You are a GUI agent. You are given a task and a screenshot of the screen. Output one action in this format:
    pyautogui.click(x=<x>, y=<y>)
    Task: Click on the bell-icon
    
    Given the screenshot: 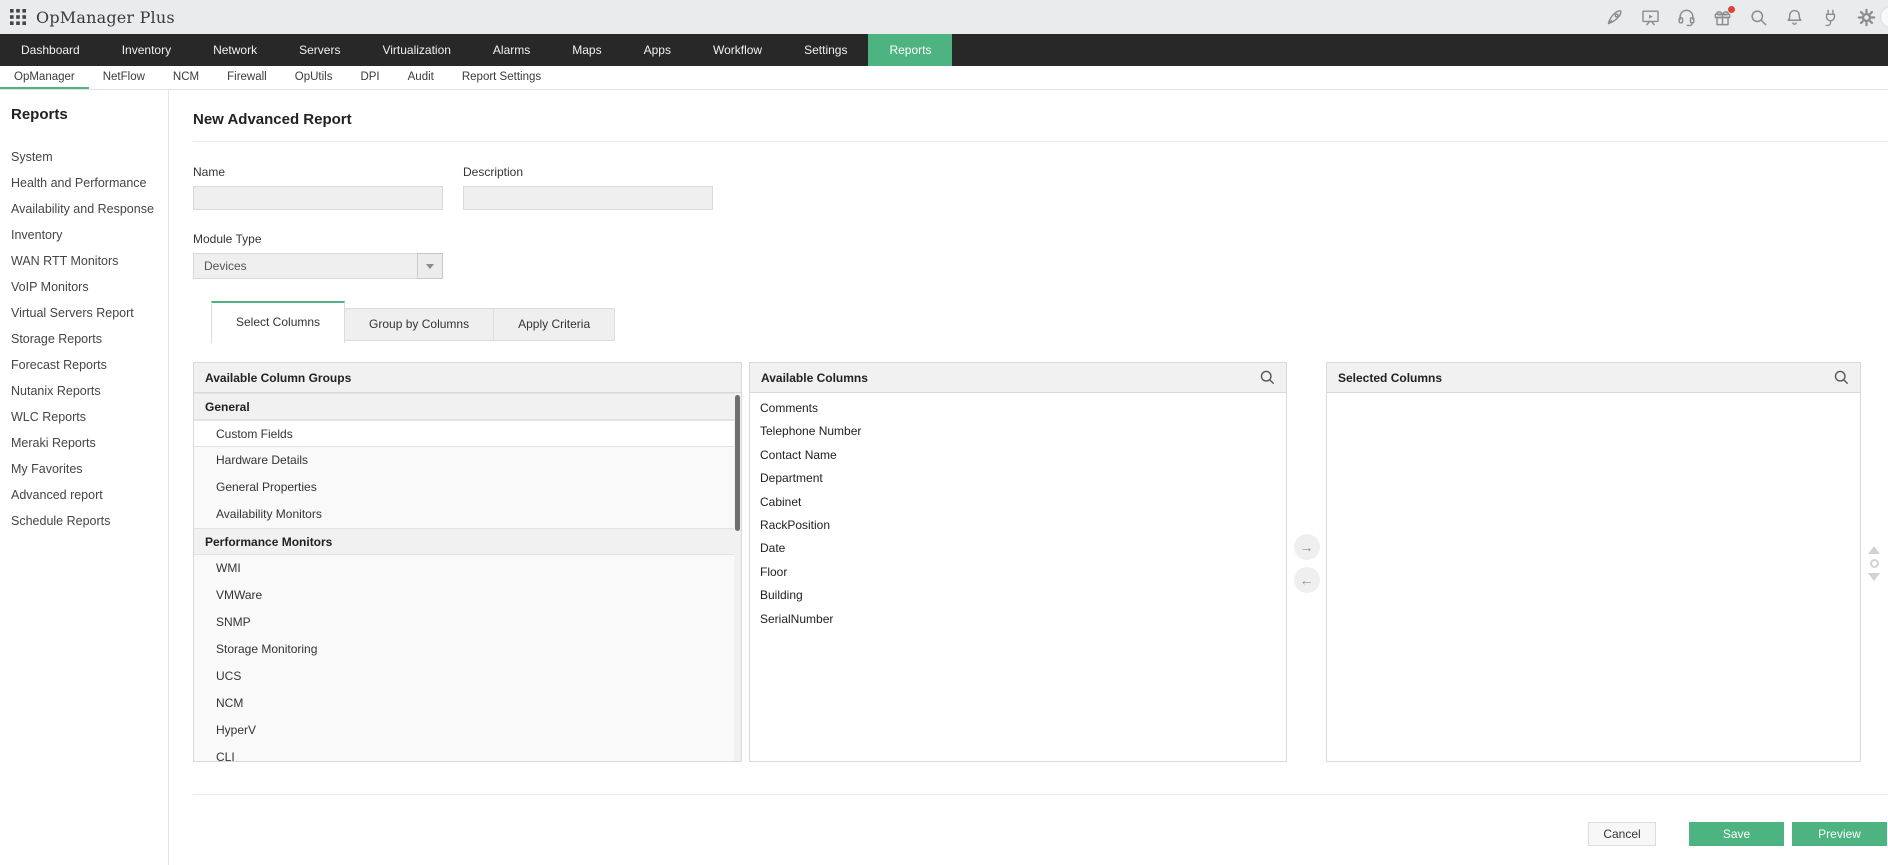 What is the action you would take?
    pyautogui.click(x=1794, y=17)
    